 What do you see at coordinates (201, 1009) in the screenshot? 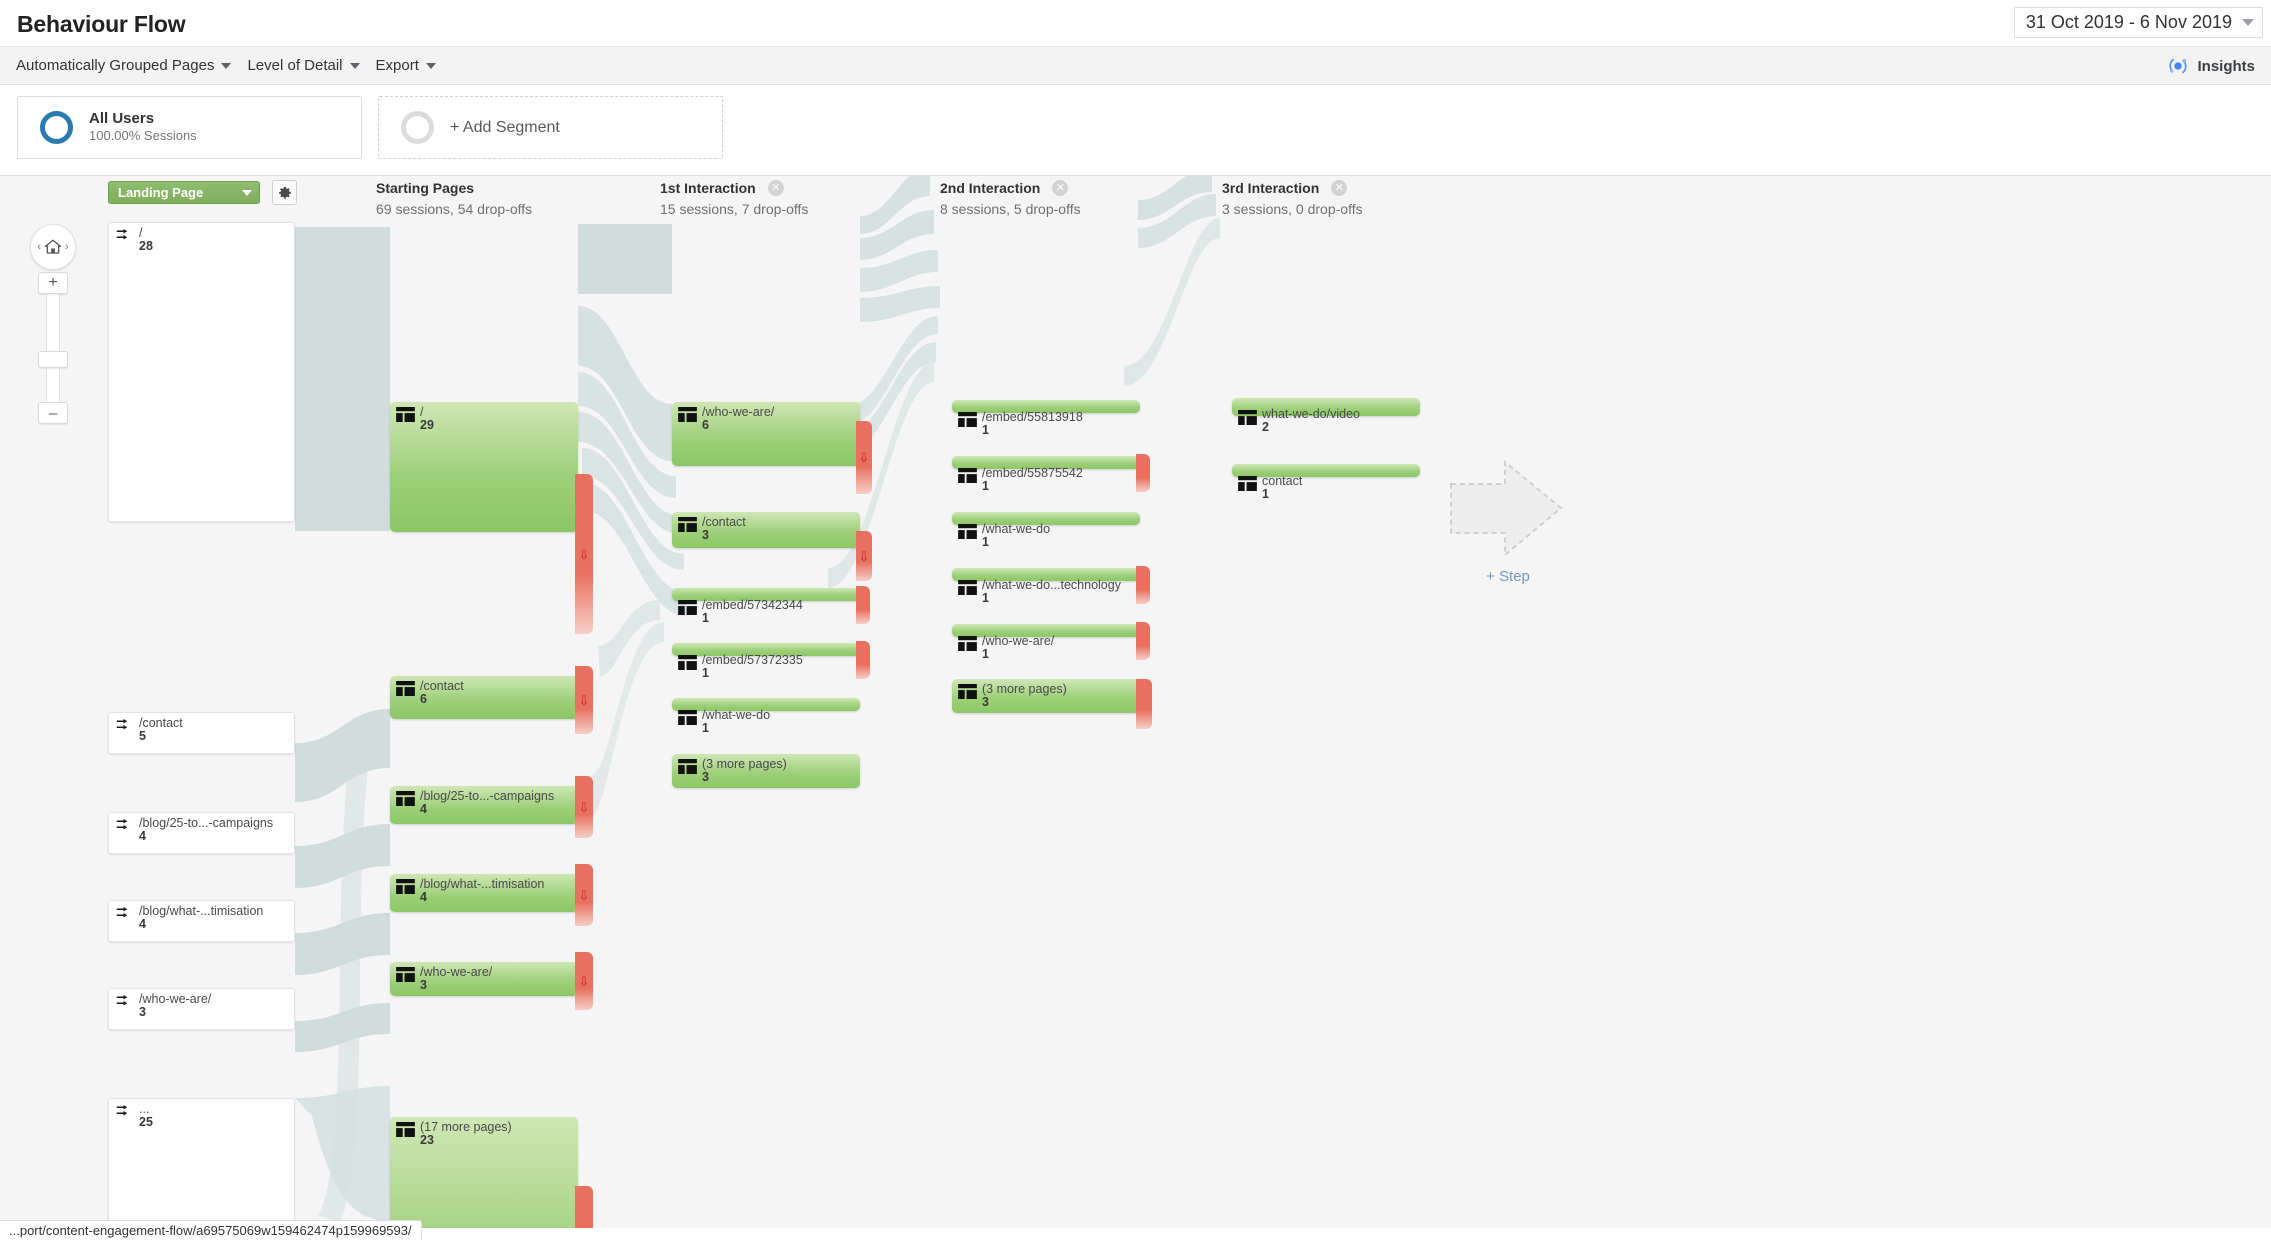
I see `landing-page-node: /who-we-are/ 3` at bounding box center [201, 1009].